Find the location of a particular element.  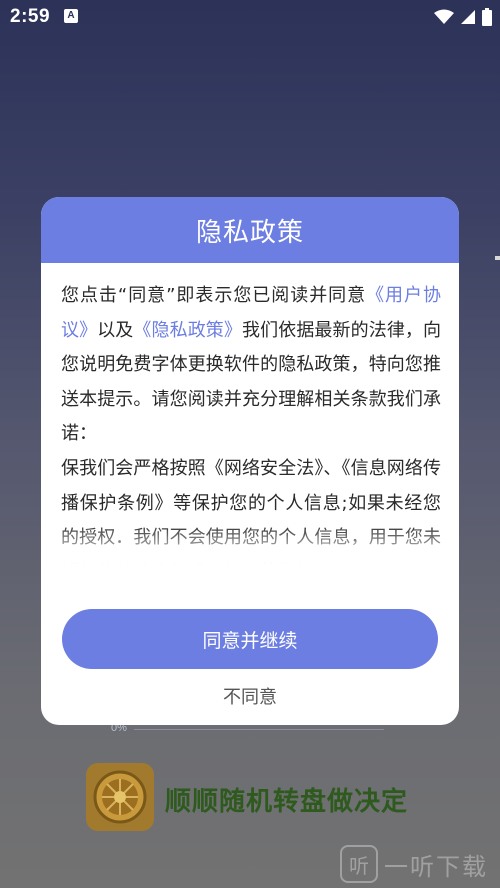

watermark-text: 一听下载 is located at coordinates (436, 866).